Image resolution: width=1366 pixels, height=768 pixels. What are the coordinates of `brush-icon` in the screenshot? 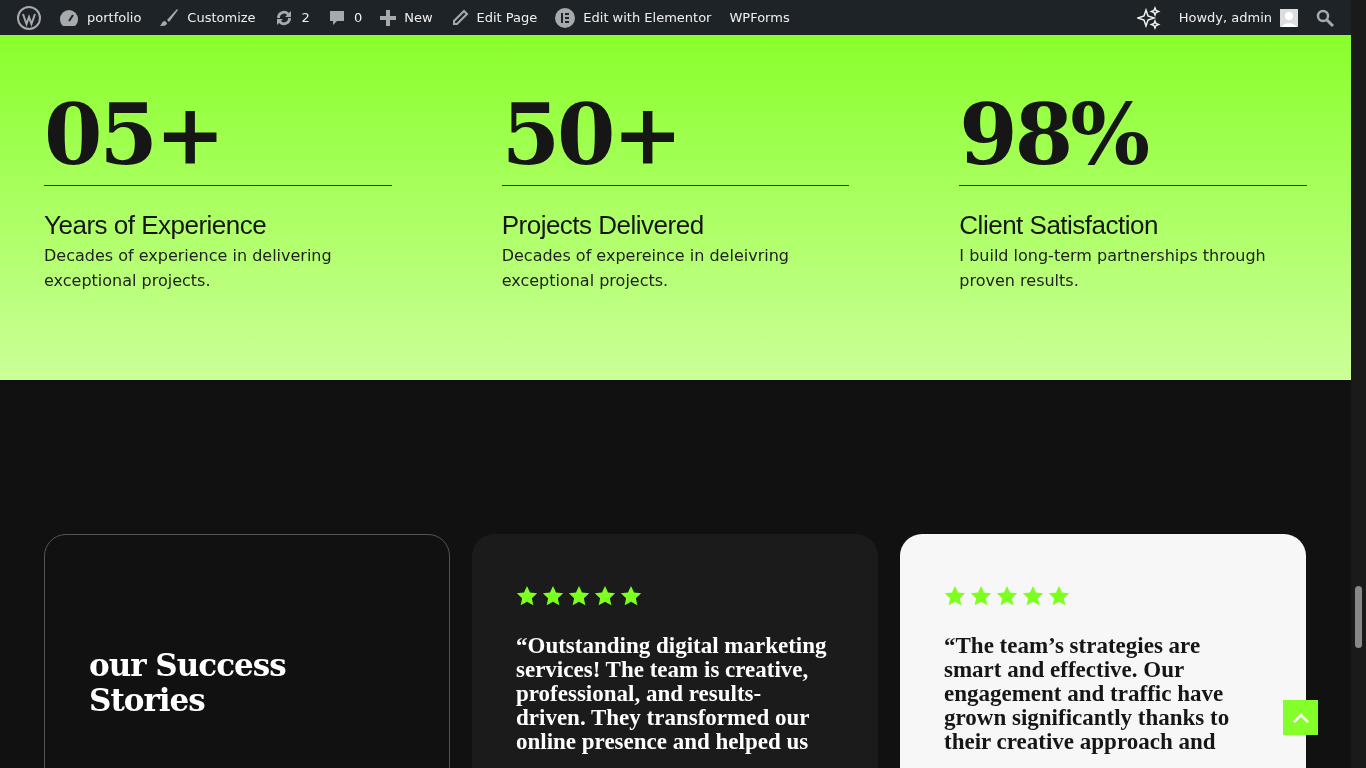 It's located at (169, 17).